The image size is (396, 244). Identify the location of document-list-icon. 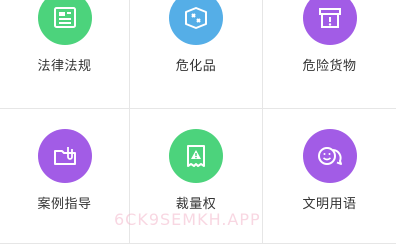
(64, 22).